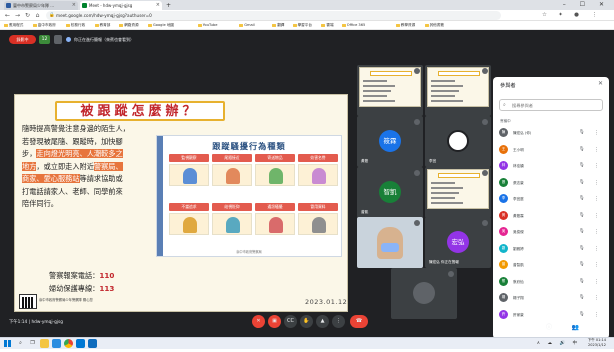 The image size is (614, 352). Describe the element at coordinates (169, 5) in the screenshot. I see `new-tab-button: +` at that location.